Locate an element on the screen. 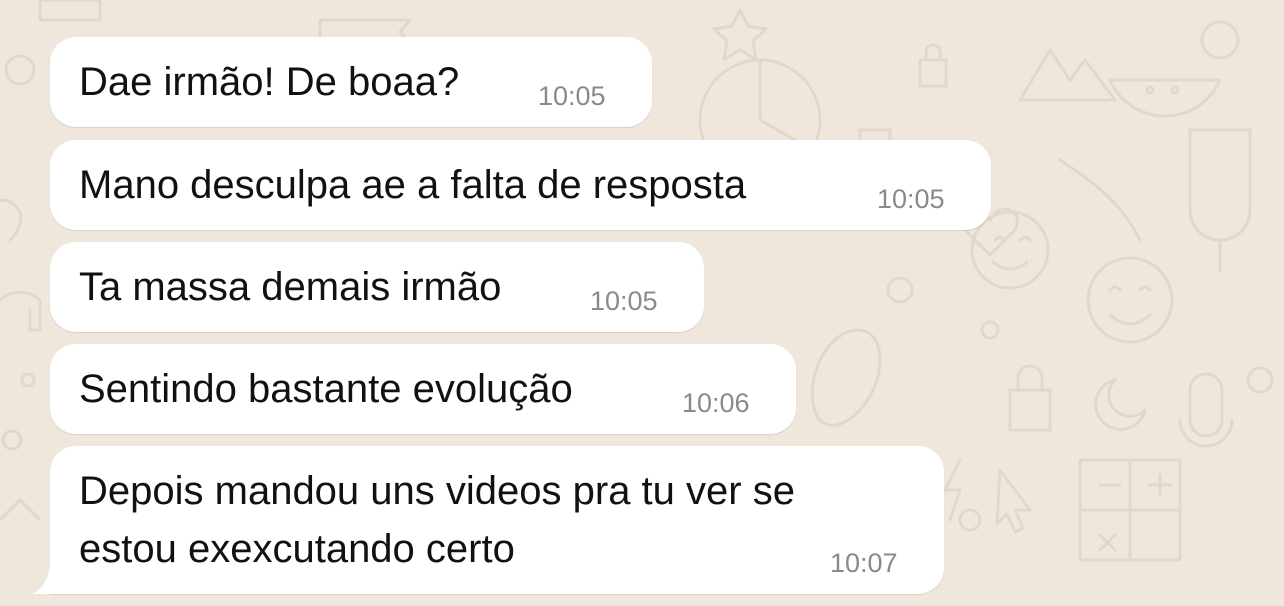 This screenshot has height=606, width=1284. bubble-tail-icon is located at coordinates (41, 580).